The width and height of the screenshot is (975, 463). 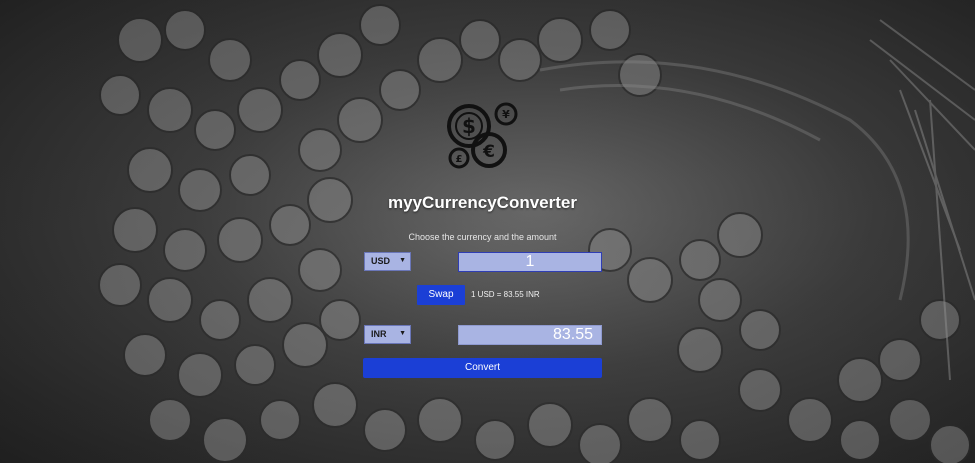 I want to click on app-title: myyCurrencyConverter, so click(x=482, y=202).